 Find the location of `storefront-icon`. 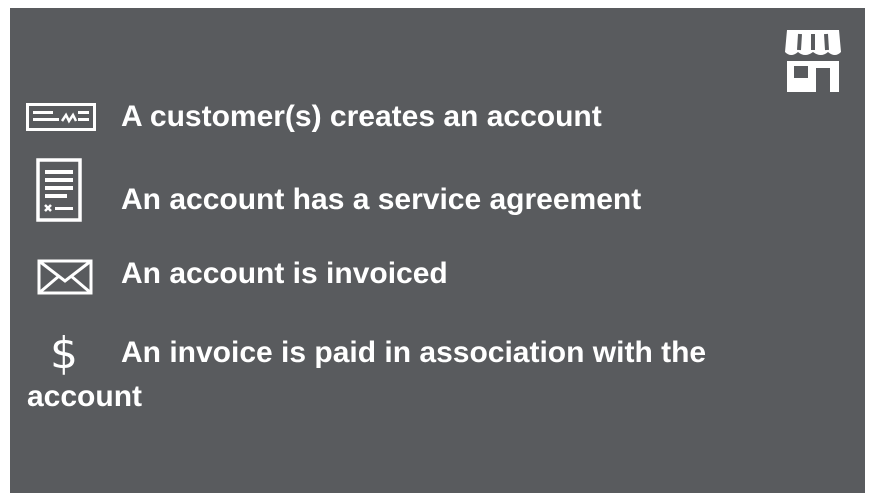

storefront-icon is located at coordinates (813, 61).